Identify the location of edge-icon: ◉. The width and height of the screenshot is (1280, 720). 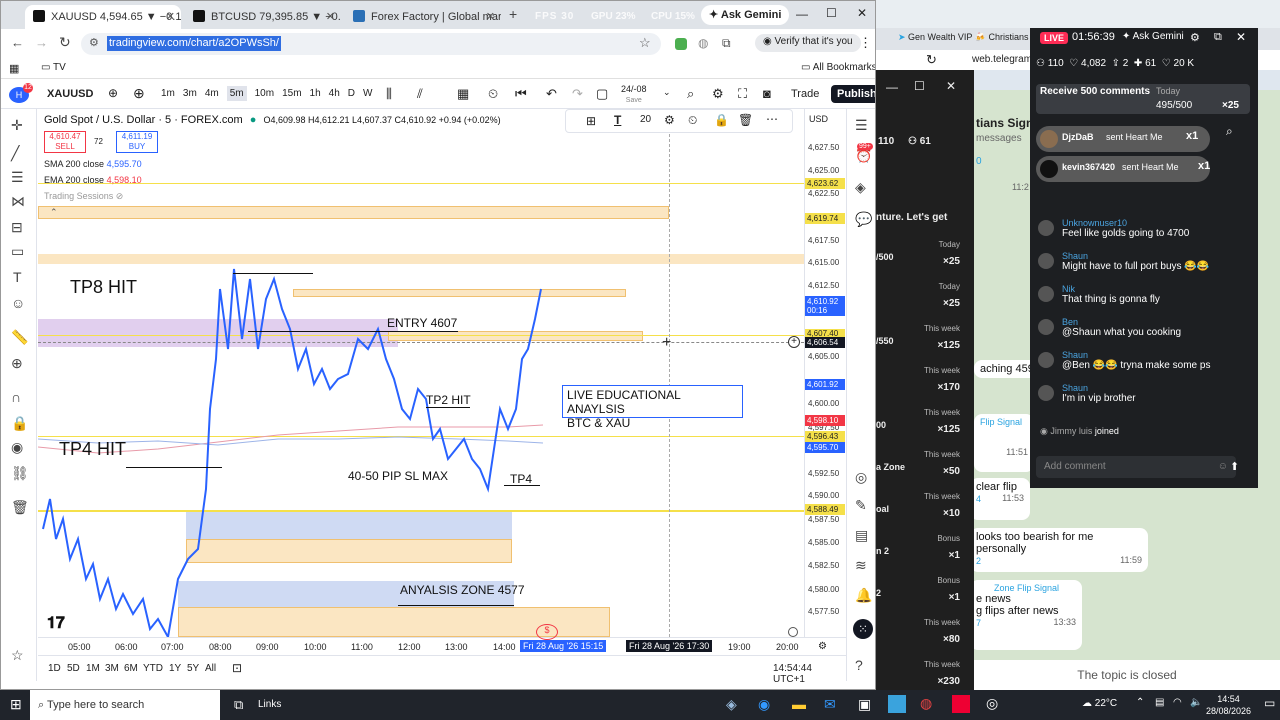
(764, 704).